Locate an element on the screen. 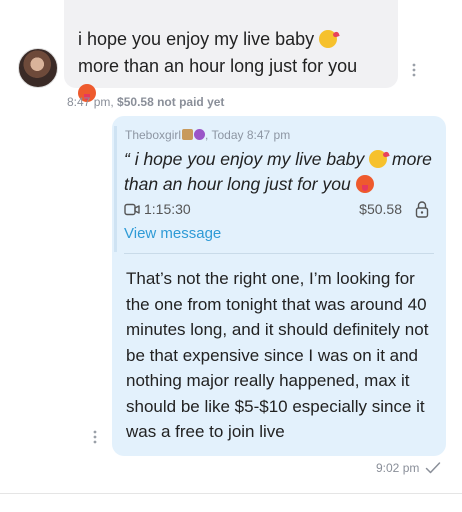  checkmark-icon is located at coordinates (433, 468).